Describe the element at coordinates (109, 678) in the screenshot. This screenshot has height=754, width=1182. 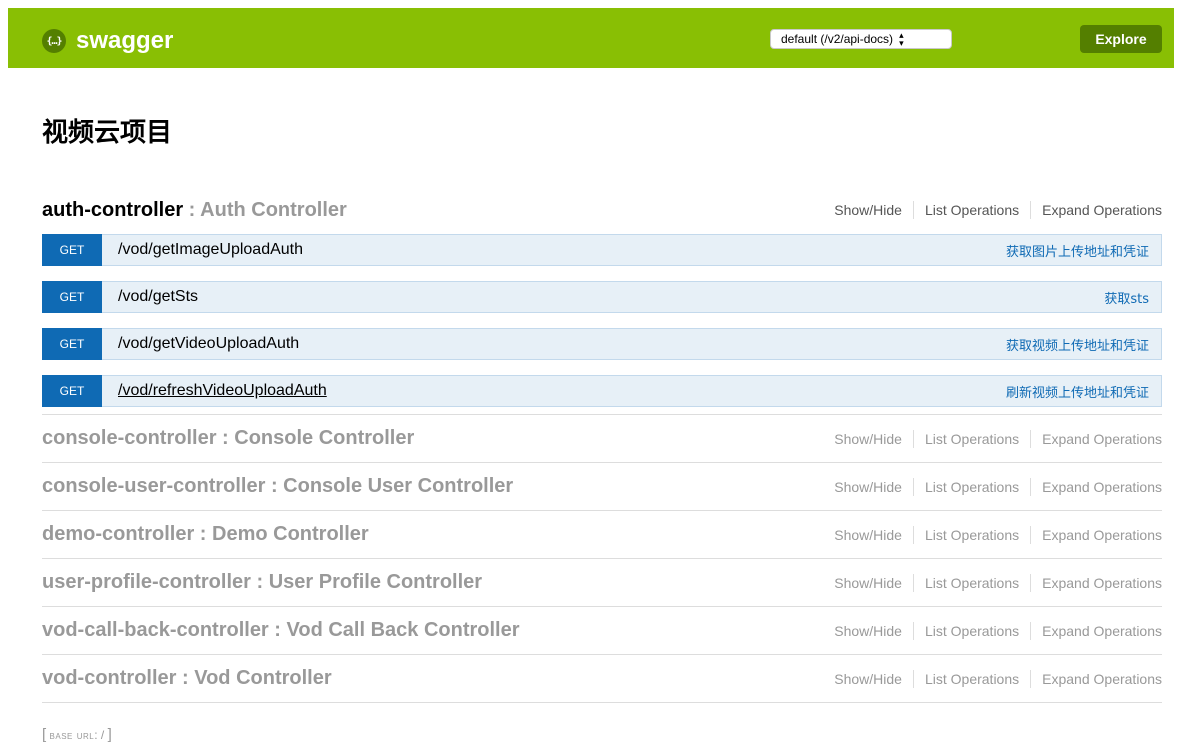
I see `resource-name: vod-controller` at that location.